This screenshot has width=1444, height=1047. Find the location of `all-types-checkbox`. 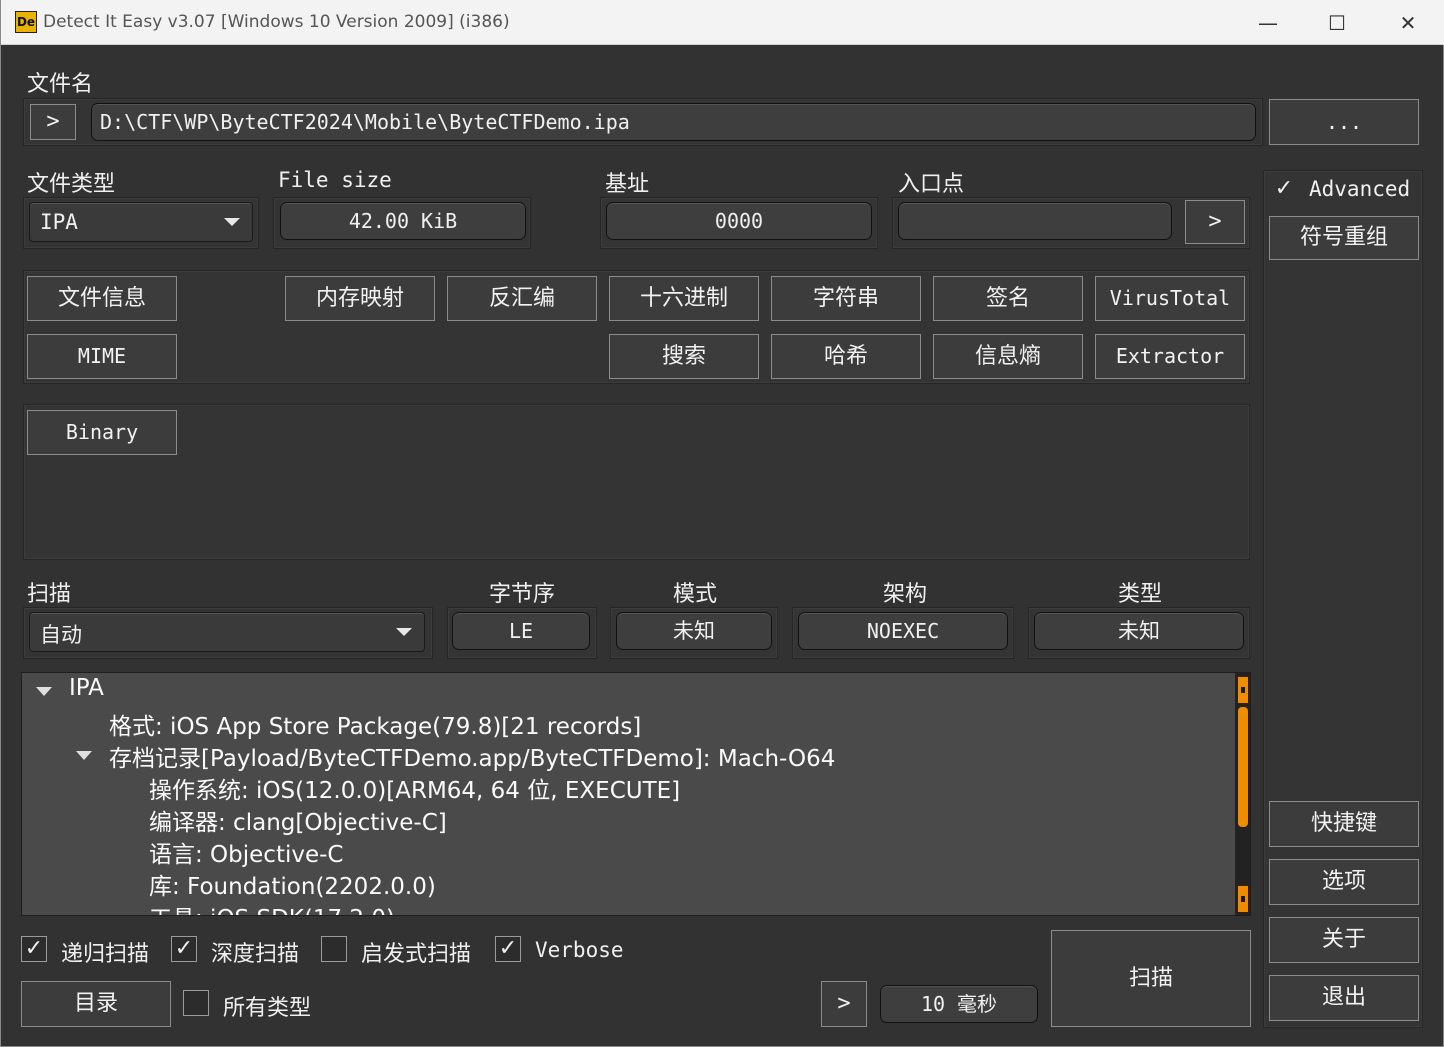

all-types-checkbox is located at coordinates (196, 1003).